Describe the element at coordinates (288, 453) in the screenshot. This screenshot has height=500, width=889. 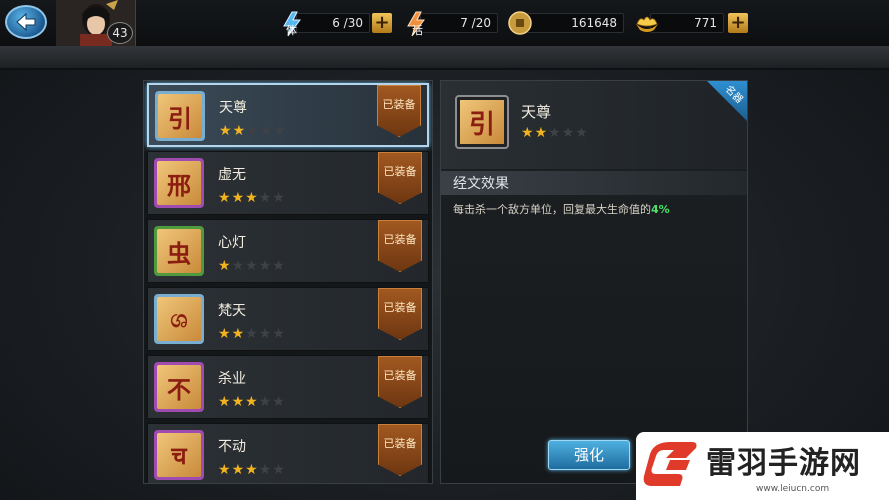
I see `list-item: च 不动 ★★★★★ 已装备` at that location.